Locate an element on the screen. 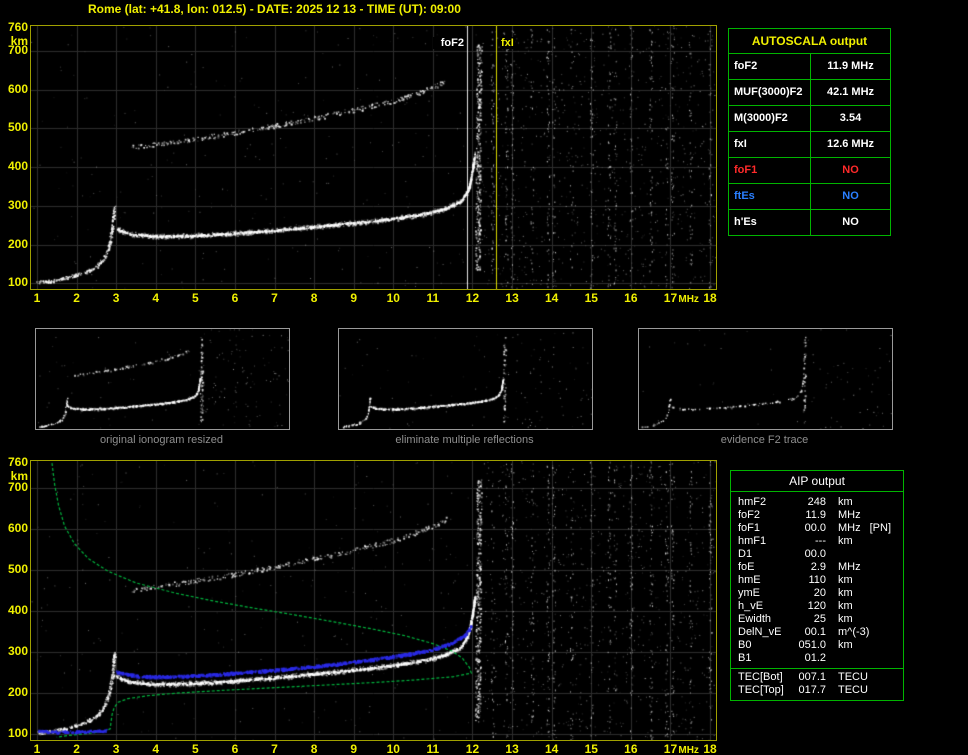 This screenshot has height=755, width=968. aip-row-value: 120 is located at coordinates (816, 606).